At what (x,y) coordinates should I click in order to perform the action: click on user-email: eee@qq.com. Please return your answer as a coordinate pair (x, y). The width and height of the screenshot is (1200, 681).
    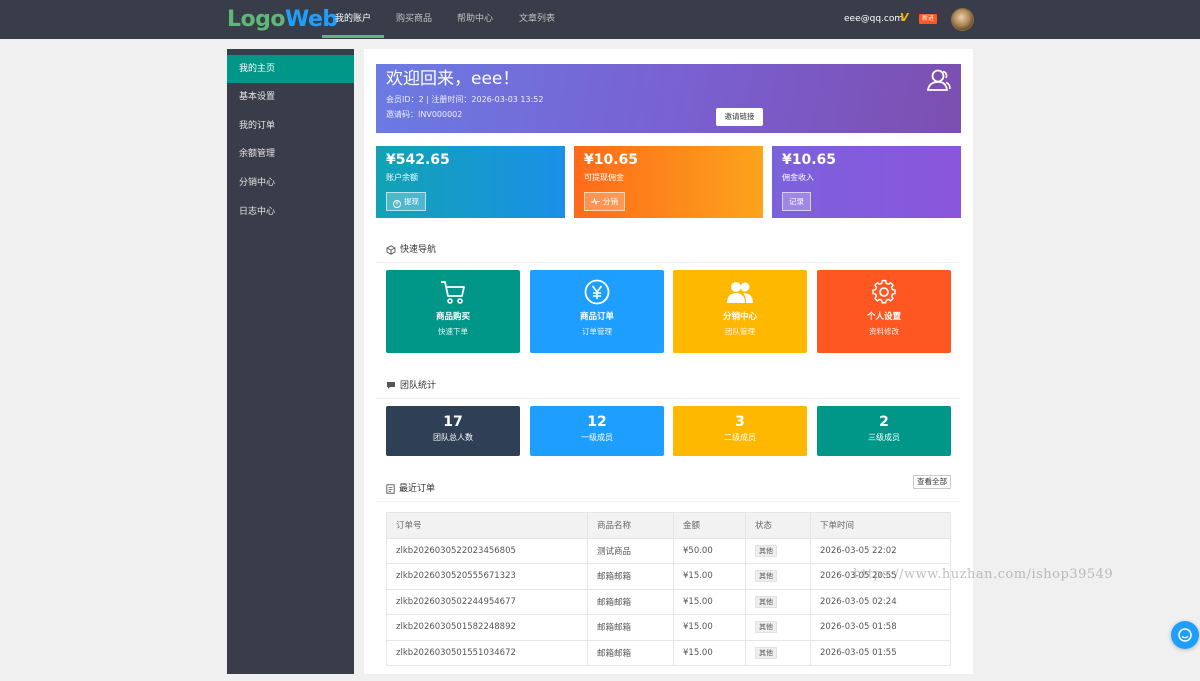
    Looking at the image, I should click on (873, 19).